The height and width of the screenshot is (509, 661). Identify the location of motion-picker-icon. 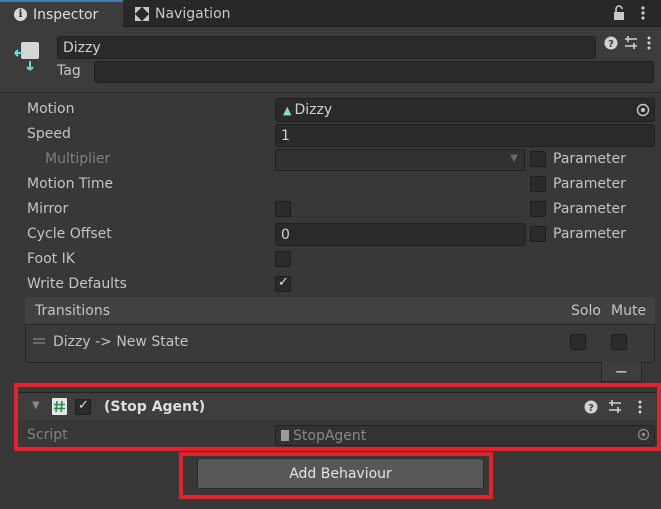
(643, 110).